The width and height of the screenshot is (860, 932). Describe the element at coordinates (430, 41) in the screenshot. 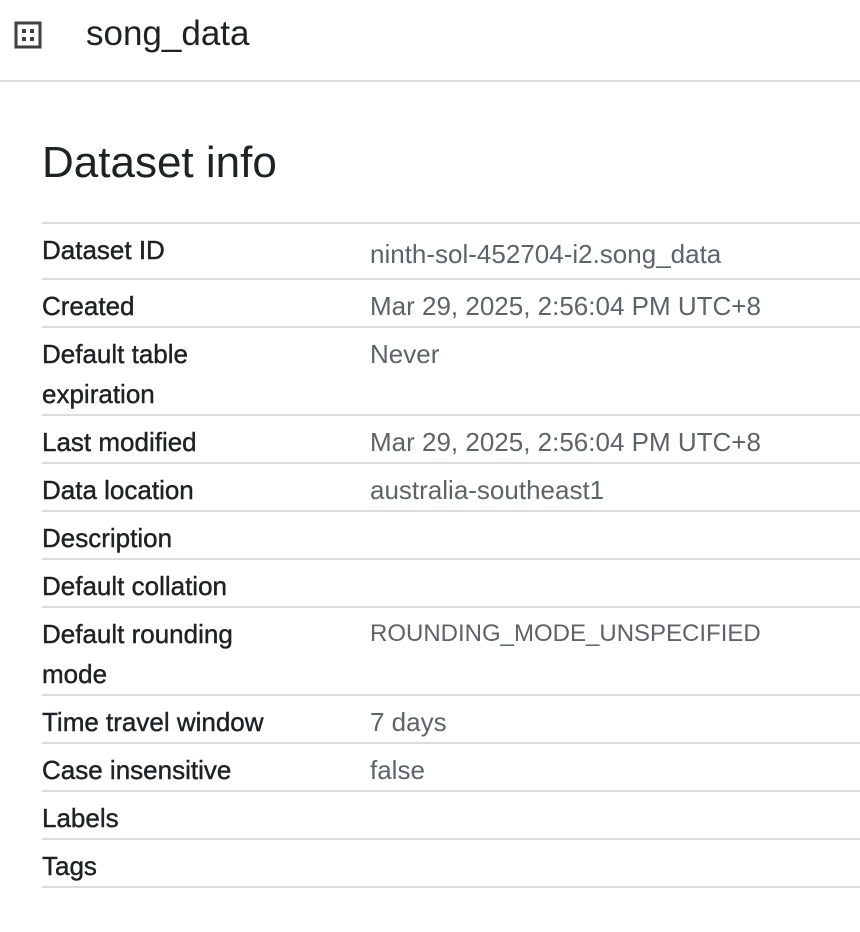

I see `page-header: song_data` at that location.